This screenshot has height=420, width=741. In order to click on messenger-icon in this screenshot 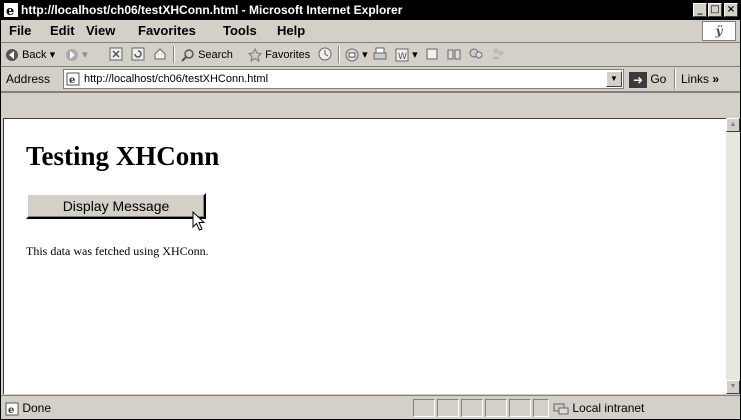, I will do `click(476, 54)`.